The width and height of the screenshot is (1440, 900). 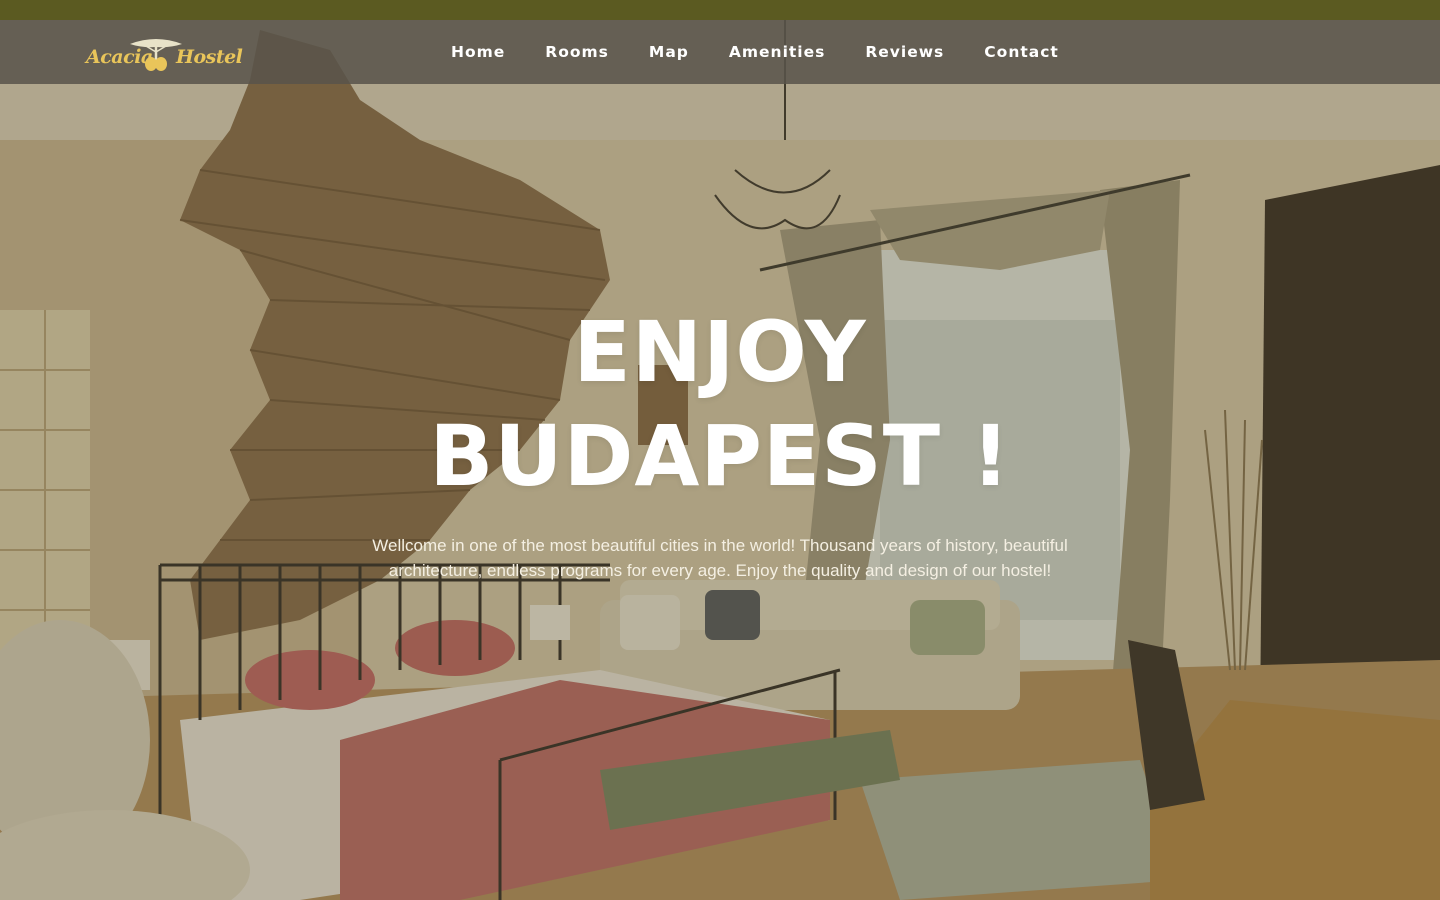 What do you see at coordinates (478, 52) in the screenshot?
I see `nav-link-home: Home` at bounding box center [478, 52].